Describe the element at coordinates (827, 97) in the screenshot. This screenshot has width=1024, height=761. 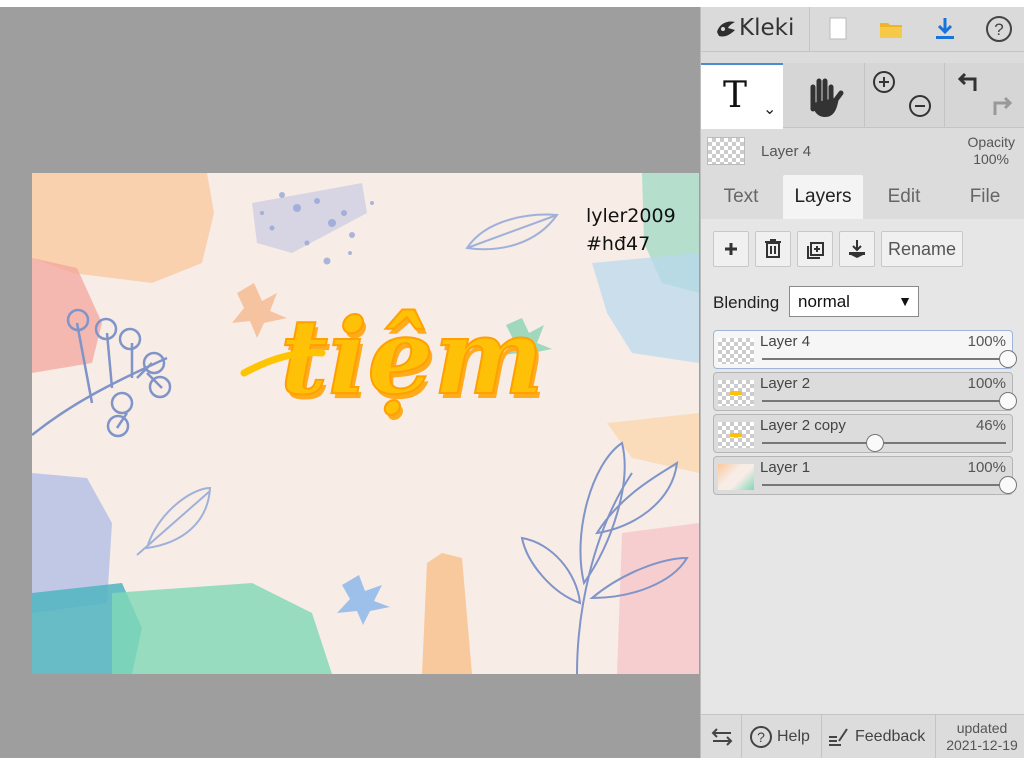
I see `hand-icon` at that location.